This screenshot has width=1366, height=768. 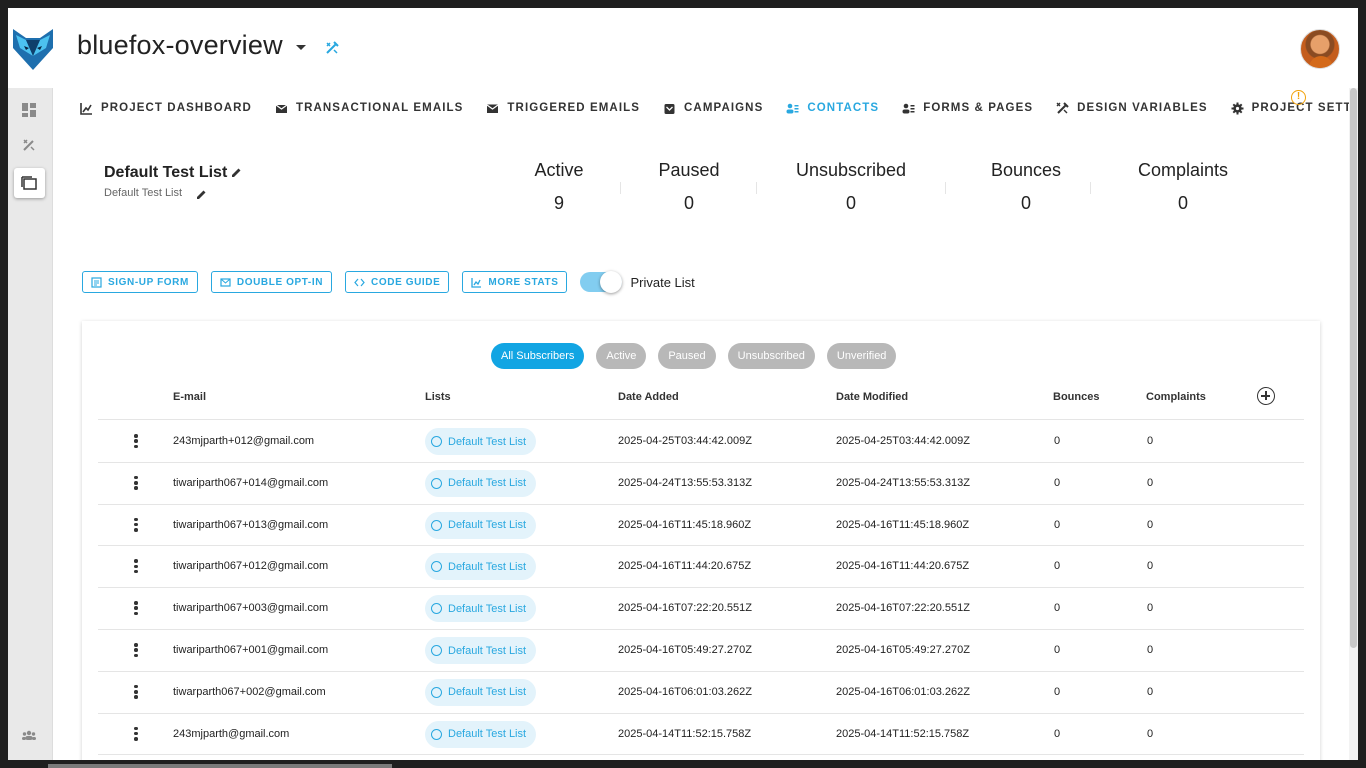 What do you see at coordinates (908, 108) in the screenshot?
I see `forms-icon` at bounding box center [908, 108].